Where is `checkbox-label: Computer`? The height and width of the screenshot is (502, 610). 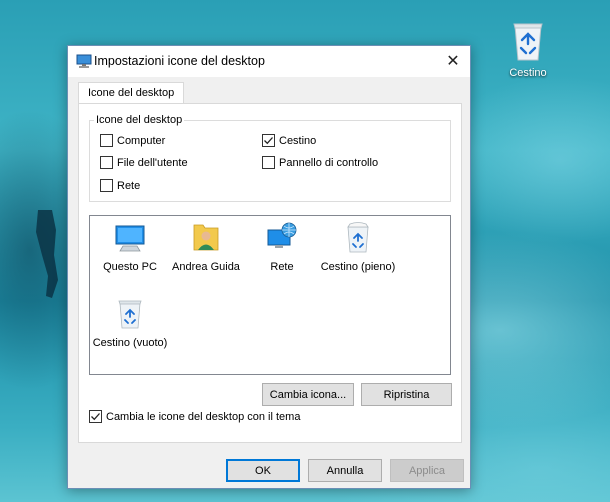 checkbox-label: Computer is located at coordinates (141, 140).